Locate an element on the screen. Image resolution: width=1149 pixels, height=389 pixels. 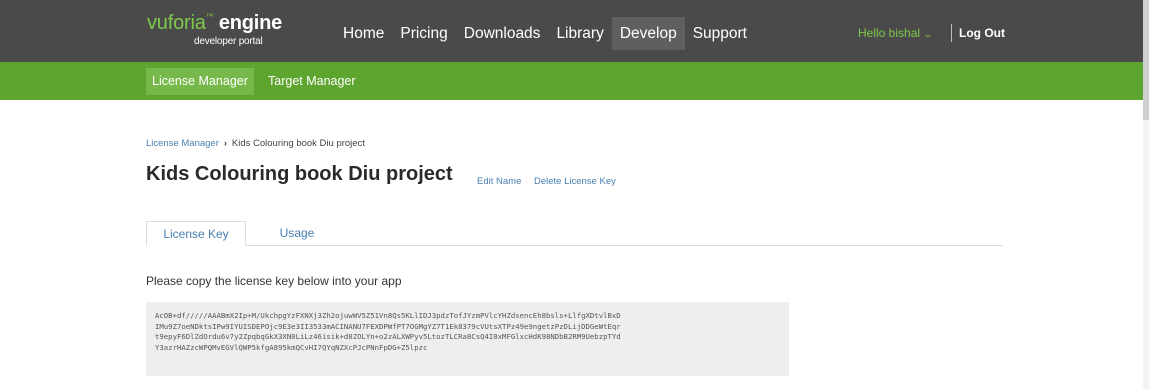
nav-pricing: Pricing is located at coordinates (423, 33).